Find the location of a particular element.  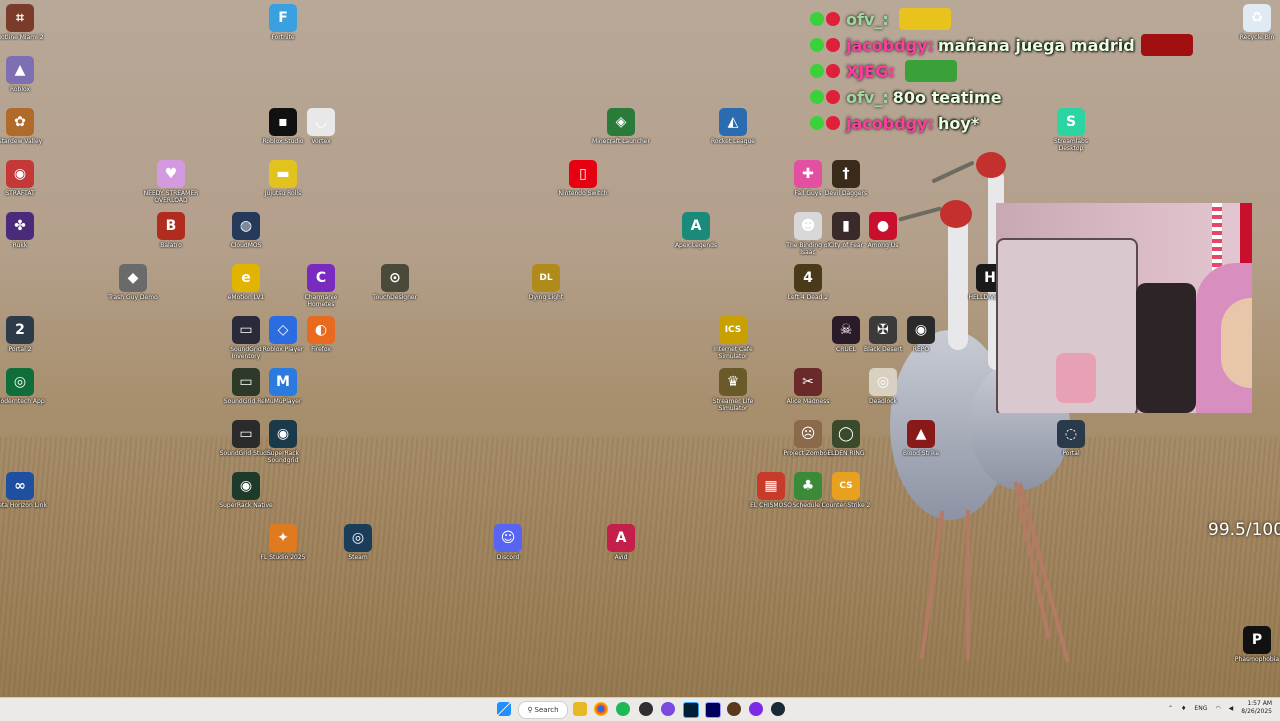

volume-icon: ◀ is located at coordinates (1231, 708).